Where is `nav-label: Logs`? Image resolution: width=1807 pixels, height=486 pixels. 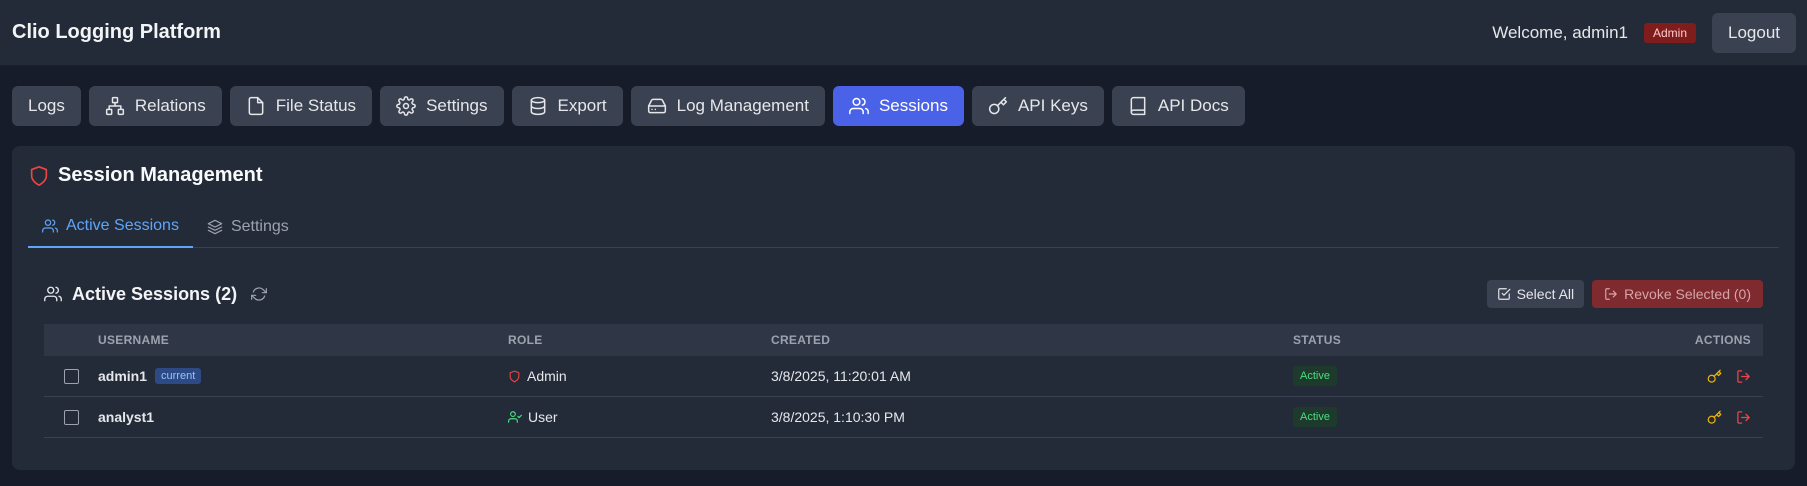 nav-label: Logs is located at coordinates (46, 105).